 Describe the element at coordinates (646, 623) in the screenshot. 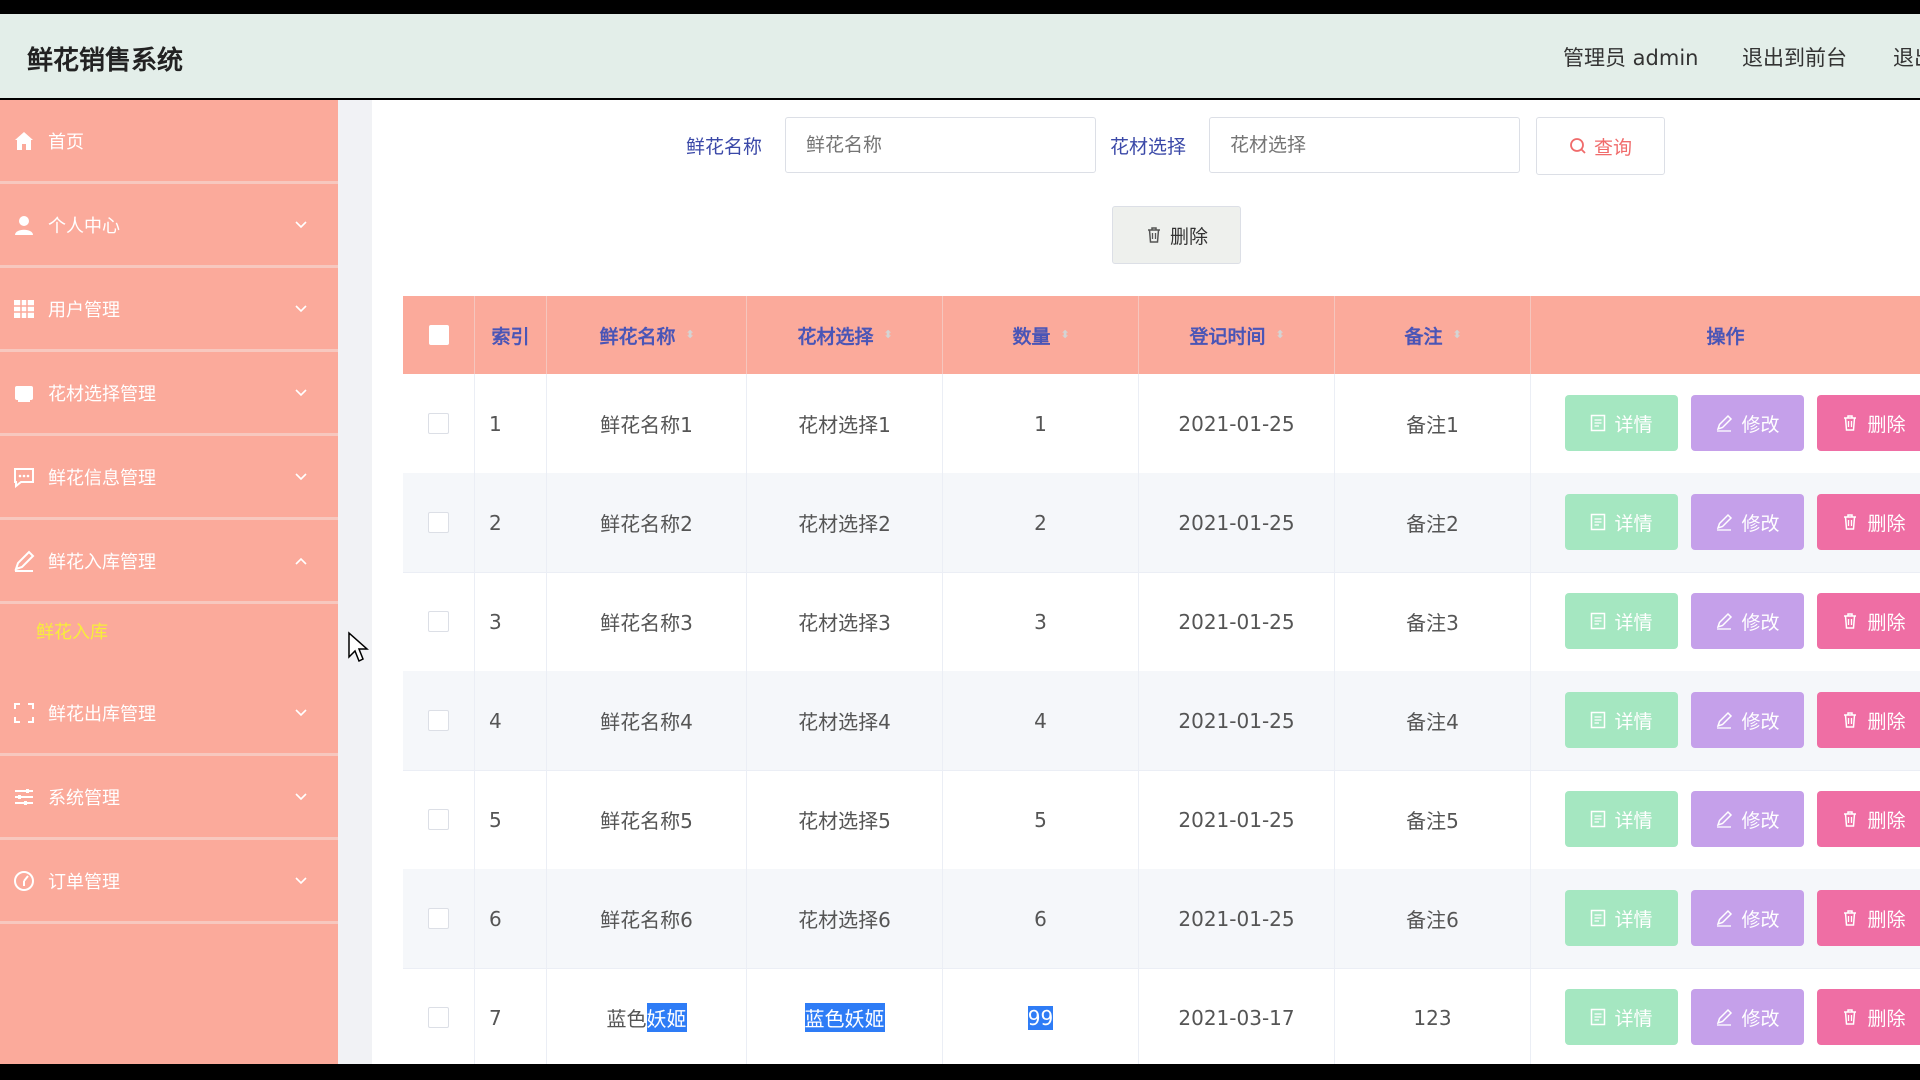

I see `row-name: 鲜花名称3` at that location.